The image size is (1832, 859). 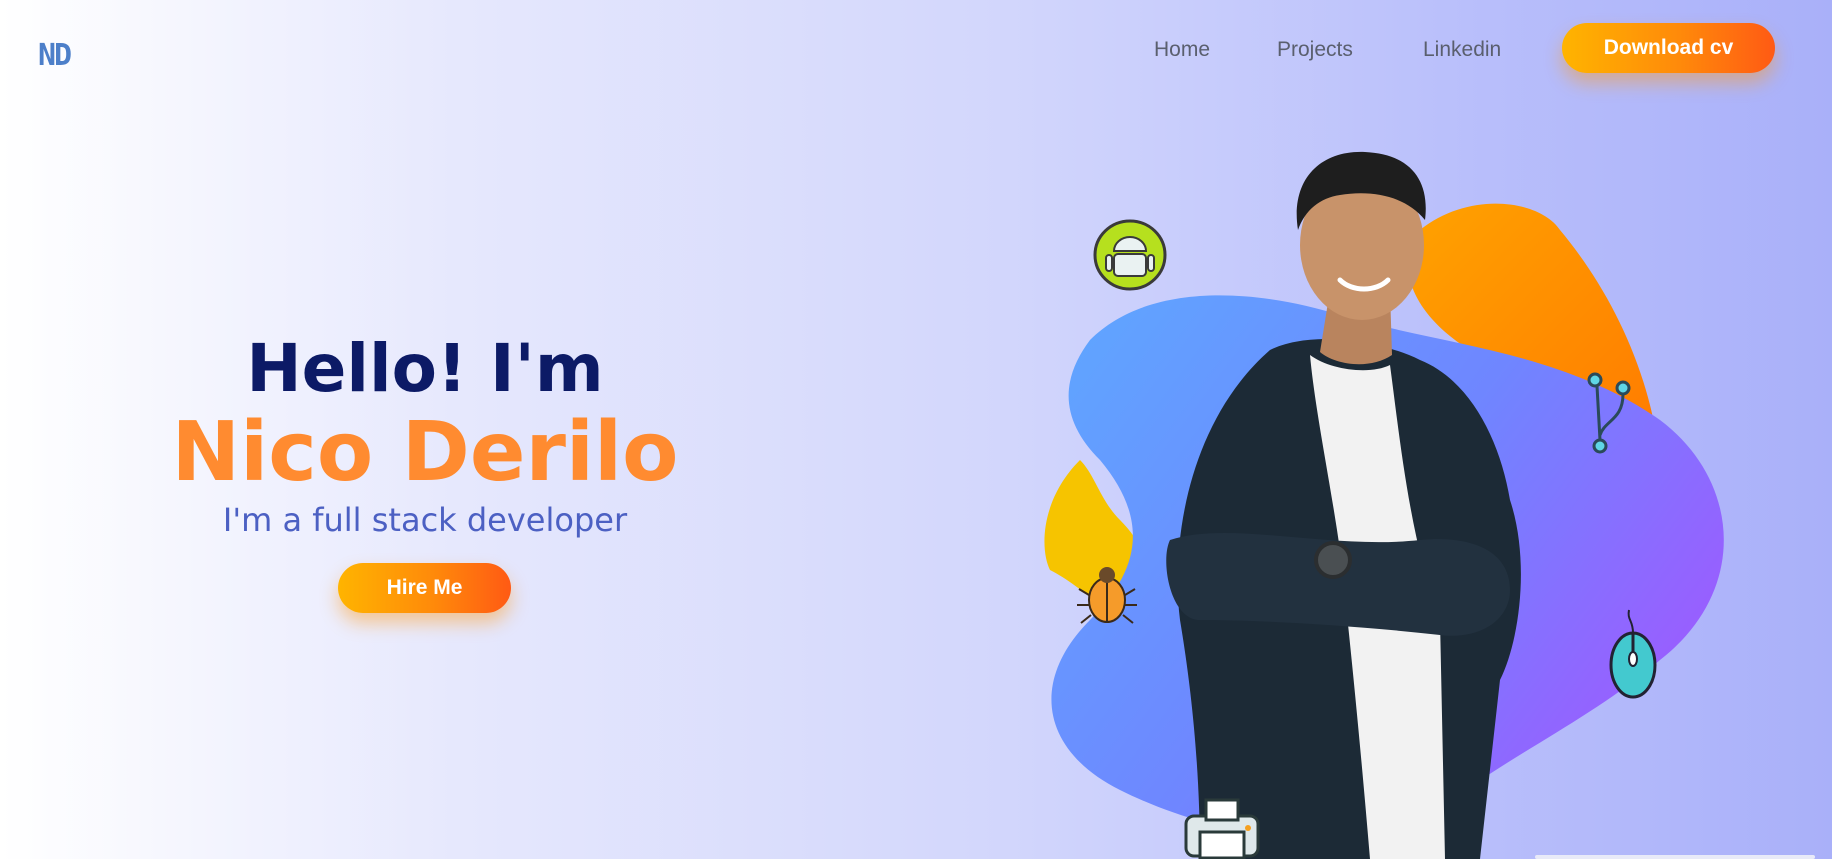 What do you see at coordinates (1315, 50) in the screenshot?
I see `nav-projects-link: Projects` at bounding box center [1315, 50].